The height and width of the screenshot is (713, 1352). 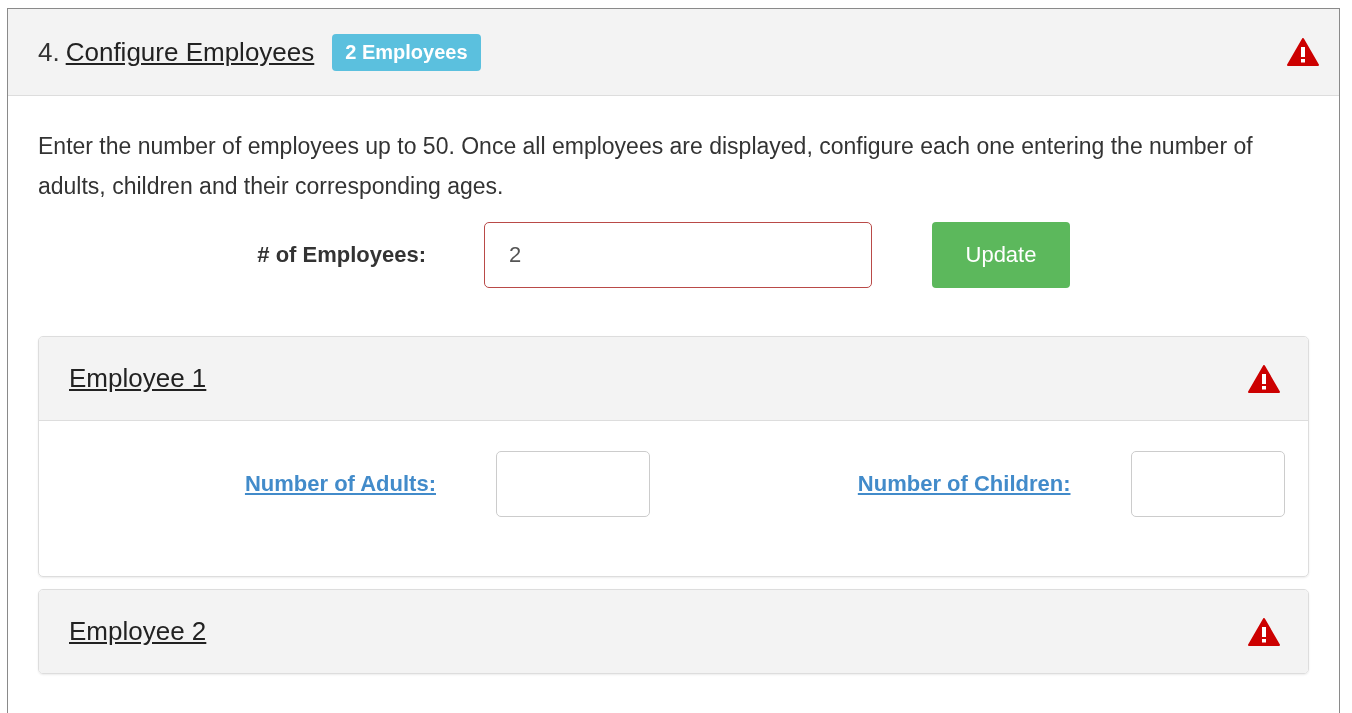 What do you see at coordinates (872, 484) in the screenshot?
I see `field-label-link: Number of Children:` at bounding box center [872, 484].